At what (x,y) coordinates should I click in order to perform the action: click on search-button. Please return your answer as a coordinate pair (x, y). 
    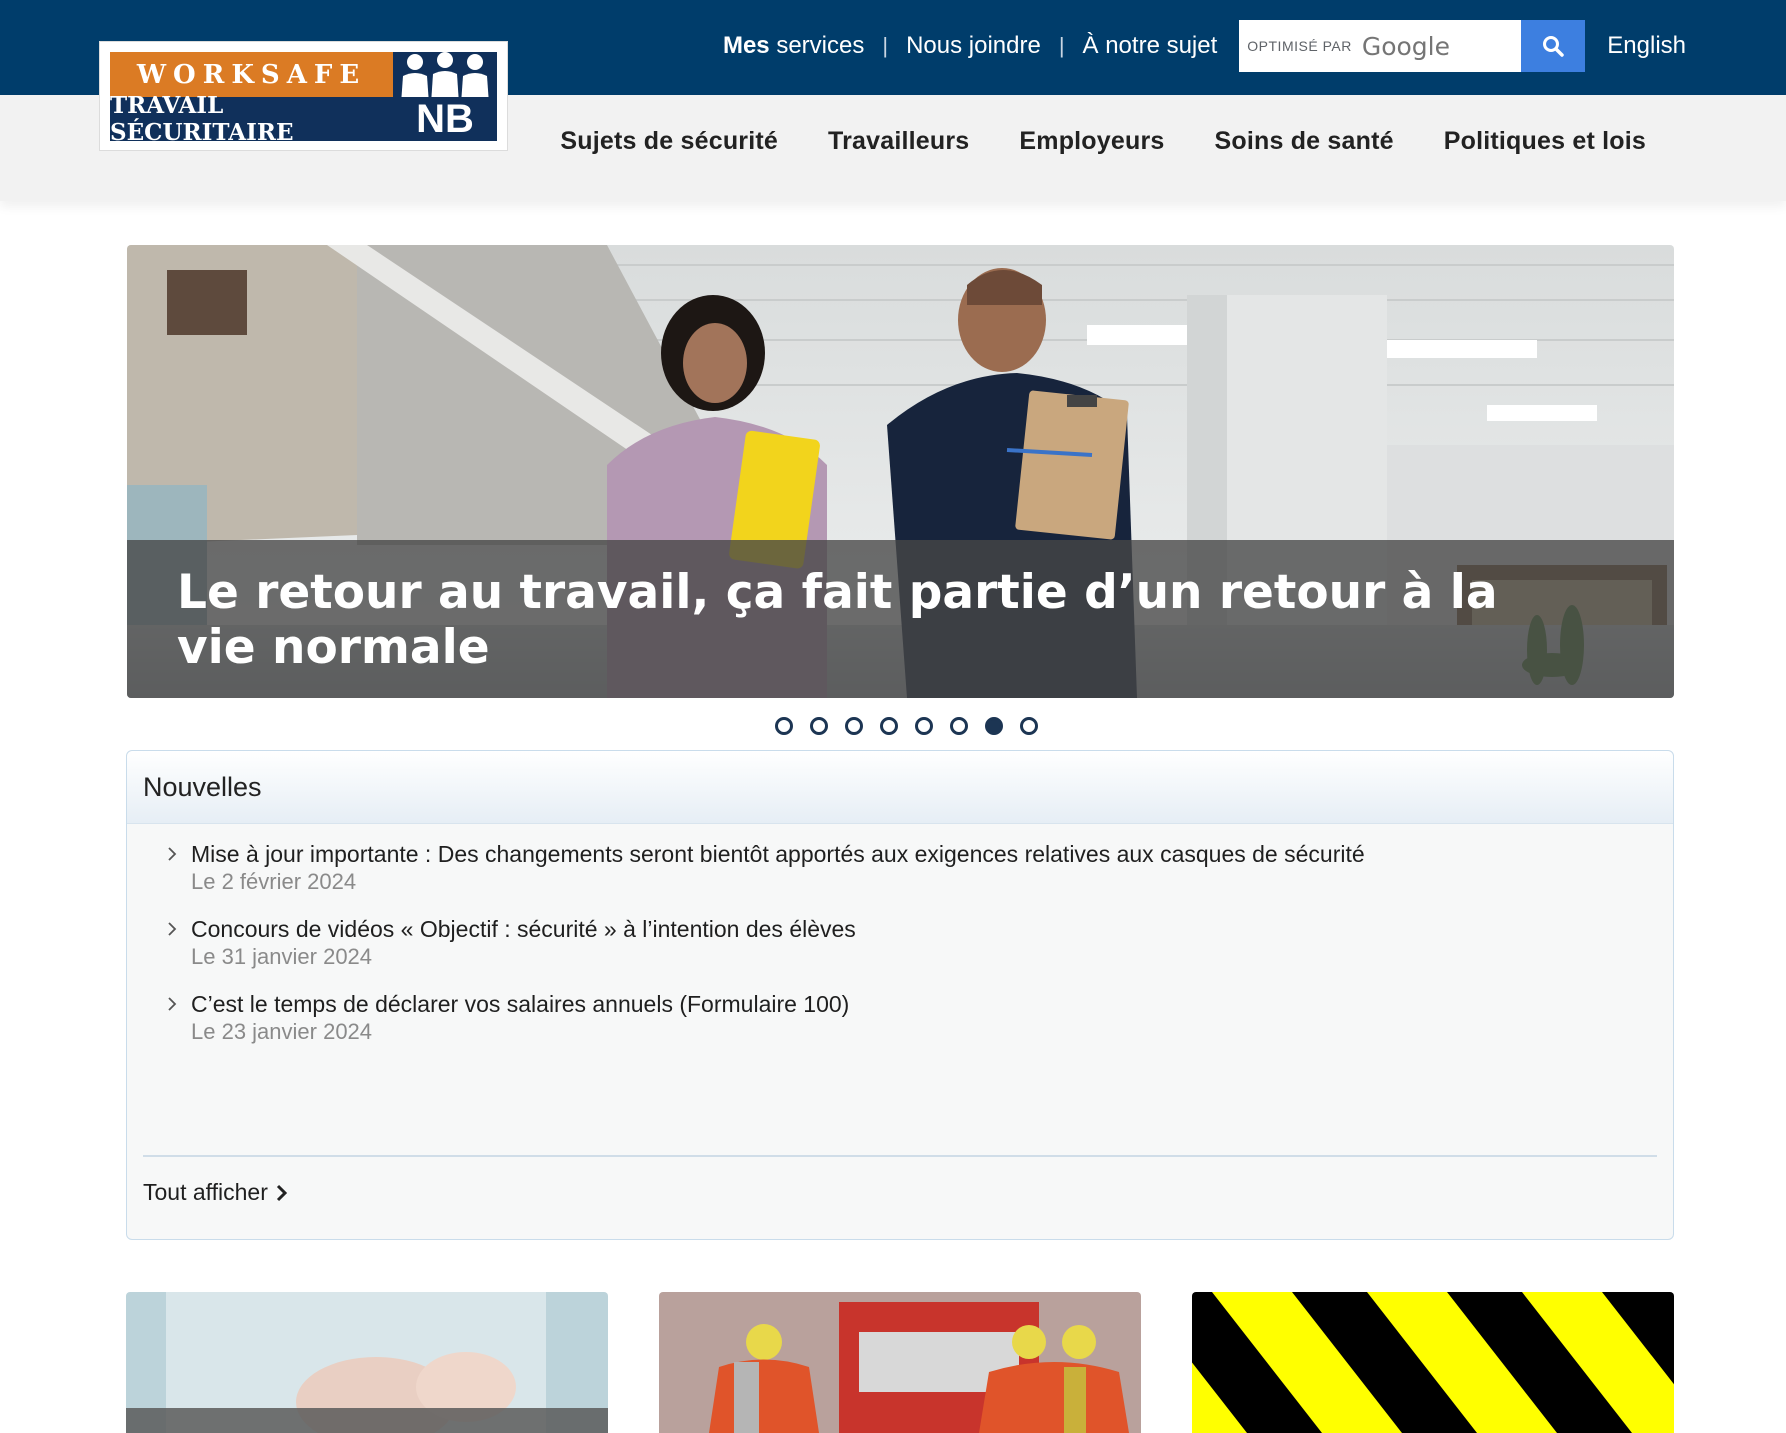
    Looking at the image, I should click on (1553, 46).